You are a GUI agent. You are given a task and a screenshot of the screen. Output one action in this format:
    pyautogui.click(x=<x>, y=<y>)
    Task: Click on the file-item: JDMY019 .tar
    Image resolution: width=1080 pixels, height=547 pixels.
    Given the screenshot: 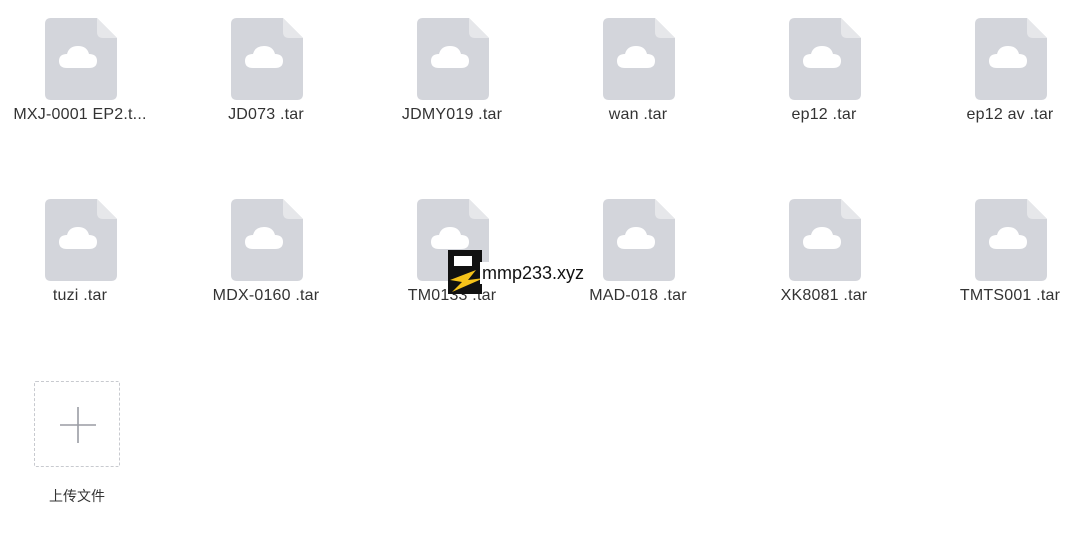 What is the action you would take?
    pyautogui.click(x=452, y=75)
    